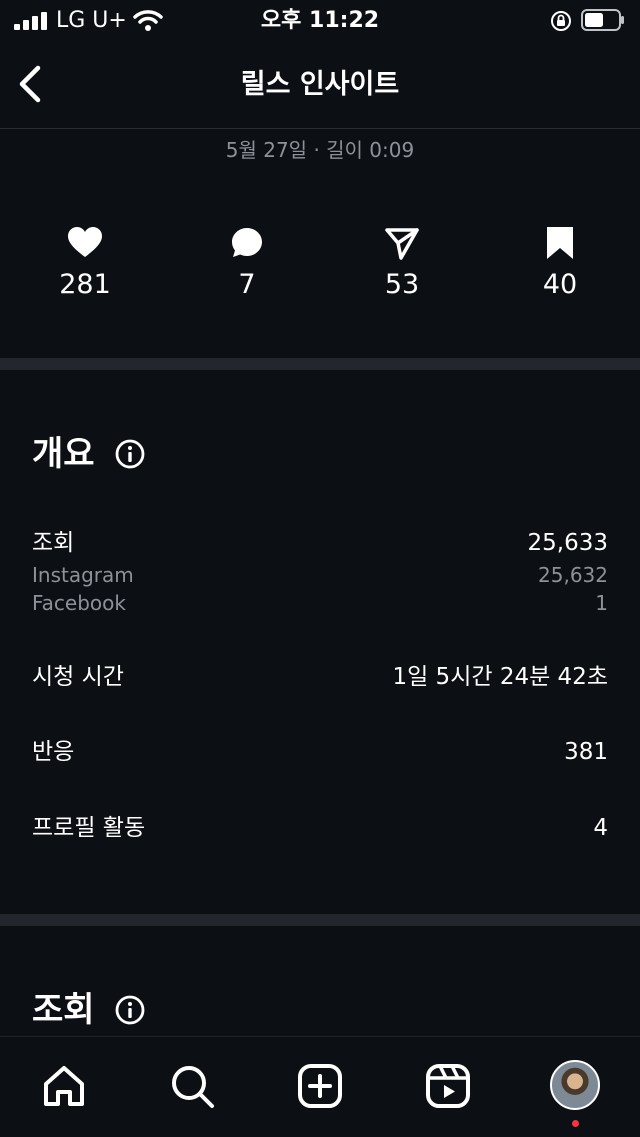  Describe the element at coordinates (560, 243) in the screenshot. I see `bookmark-icon` at that location.